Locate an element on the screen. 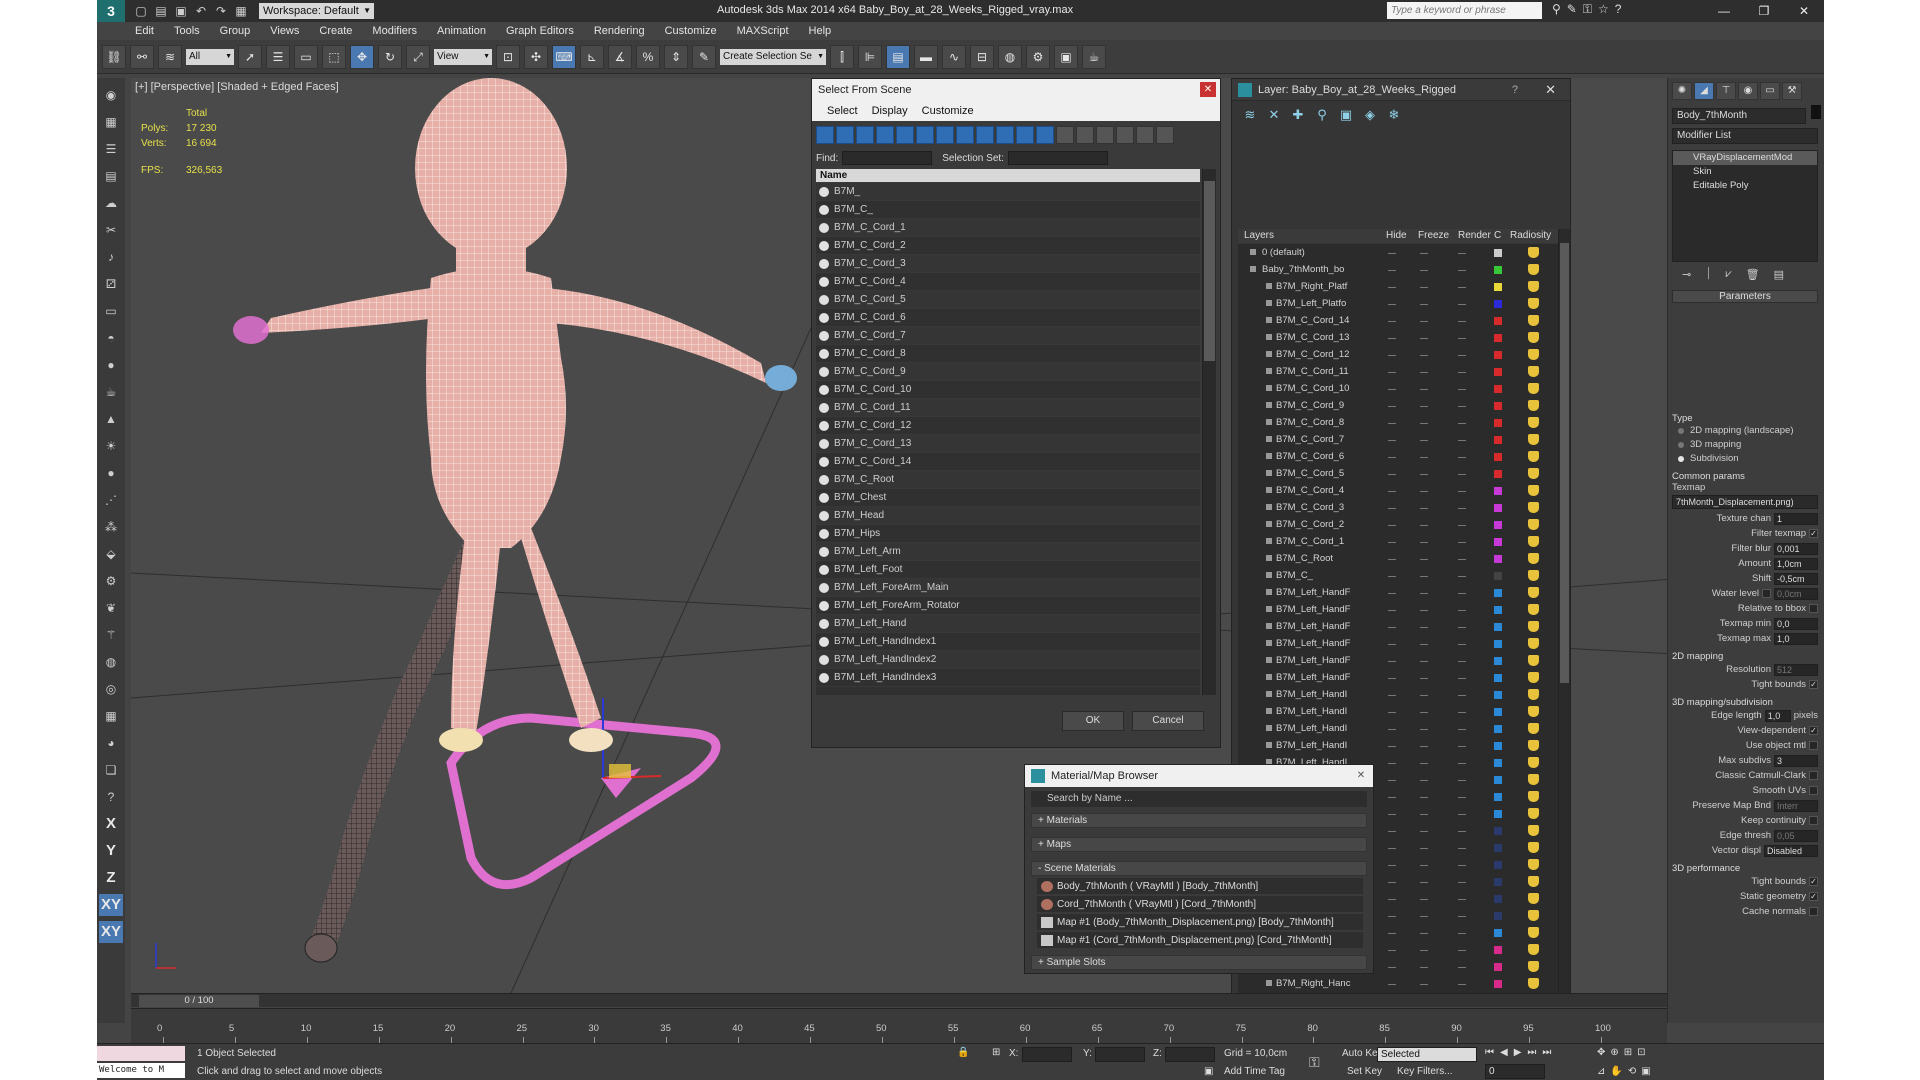  select-manipulate-icon: ✣ is located at coordinates (536, 56).